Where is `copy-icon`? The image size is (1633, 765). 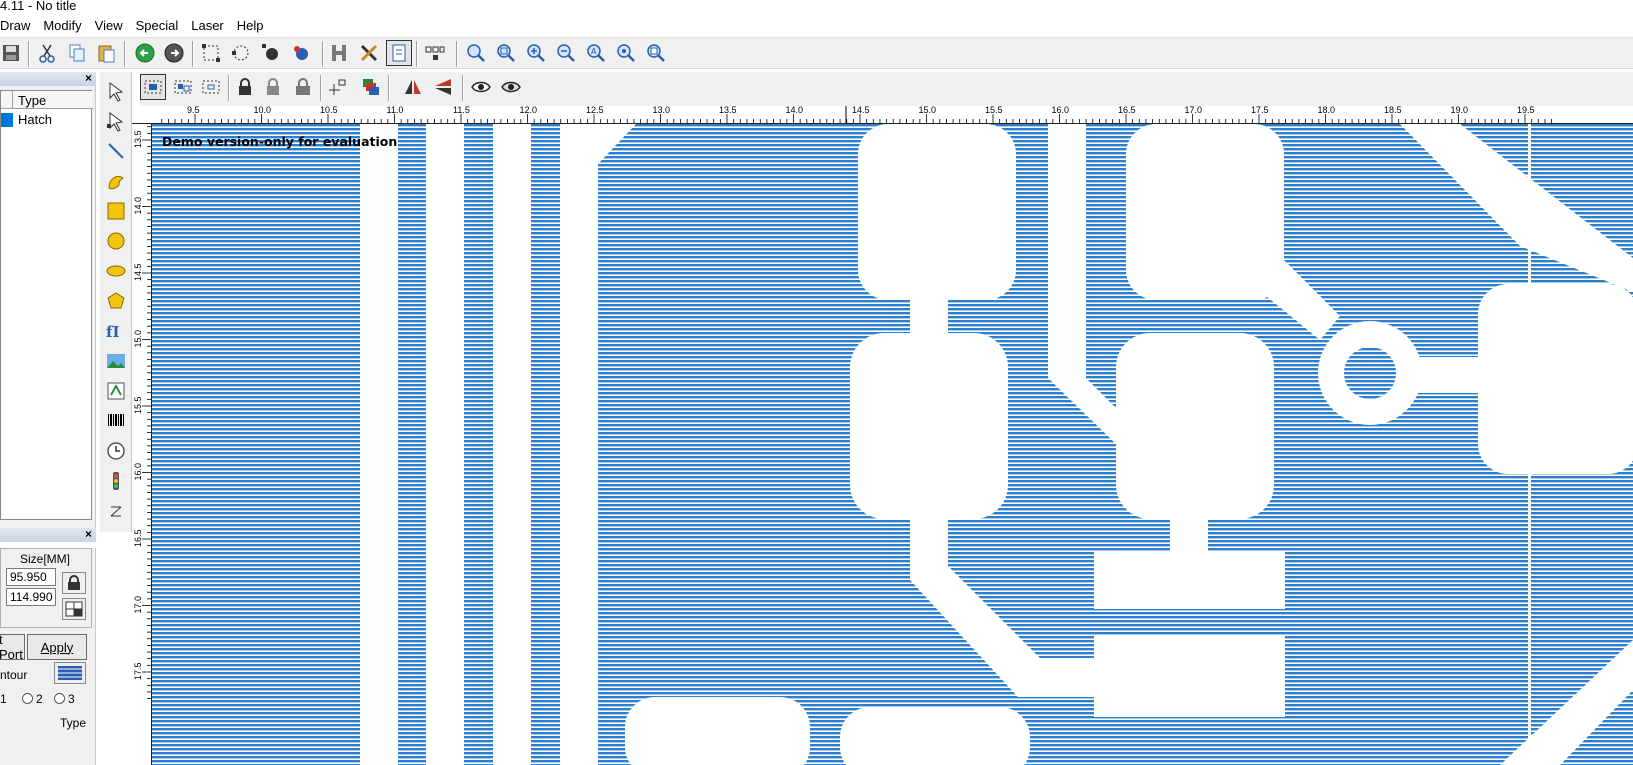
copy-icon is located at coordinates (77, 53).